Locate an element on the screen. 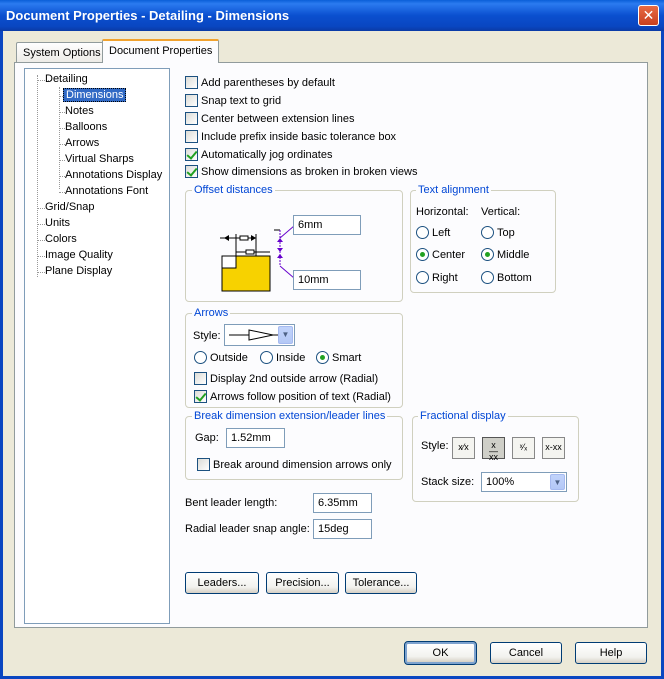 This screenshot has width=664, height=679. fraction-style-none-button: x-xx is located at coordinates (553, 448).